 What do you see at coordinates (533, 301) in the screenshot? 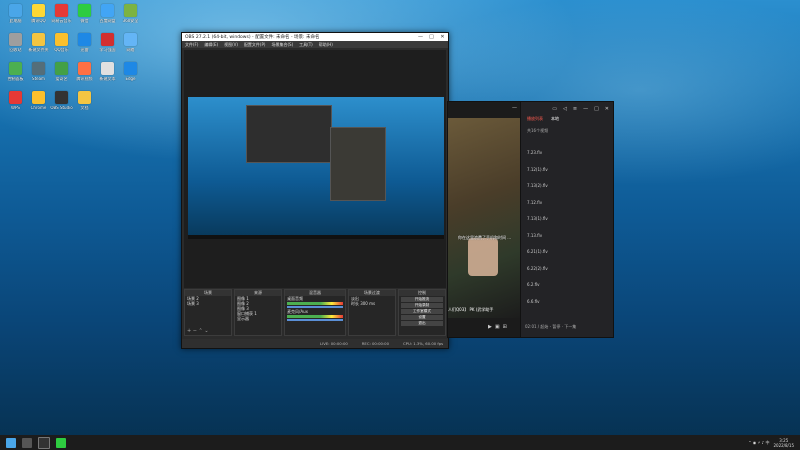
I see `playlist-item: 6.6.flv` at bounding box center [533, 301].